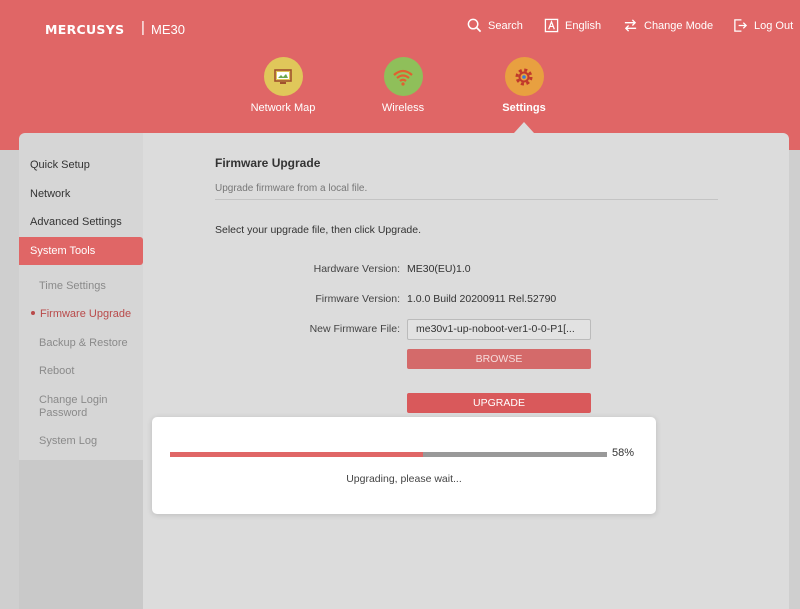 The image size is (800, 609). Describe the element at coordinates (85, 29) in the screenshot. I see `brand-logo: MERCUSYS` at that location.